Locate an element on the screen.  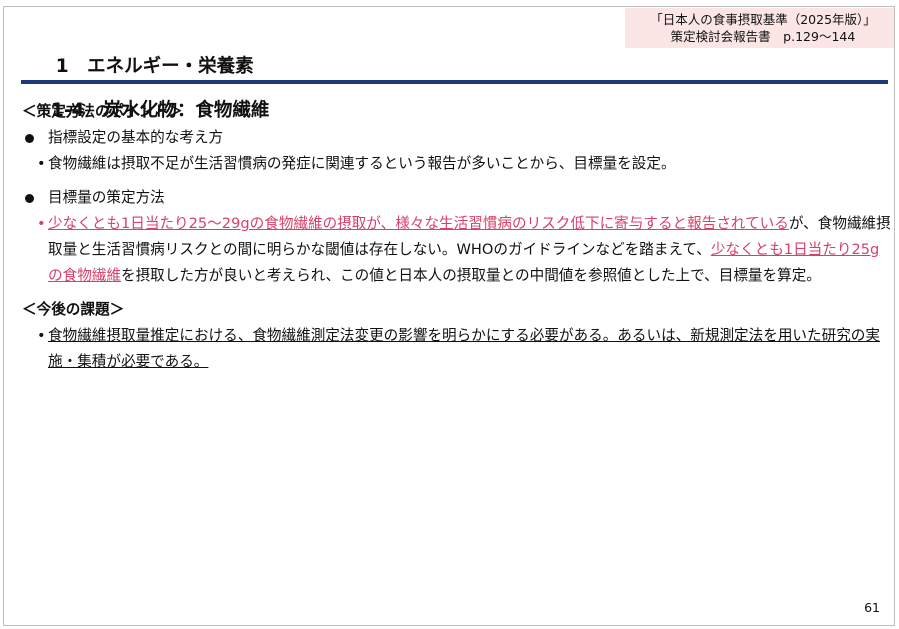
page-number: 61 is located at coordinates (872, 607).